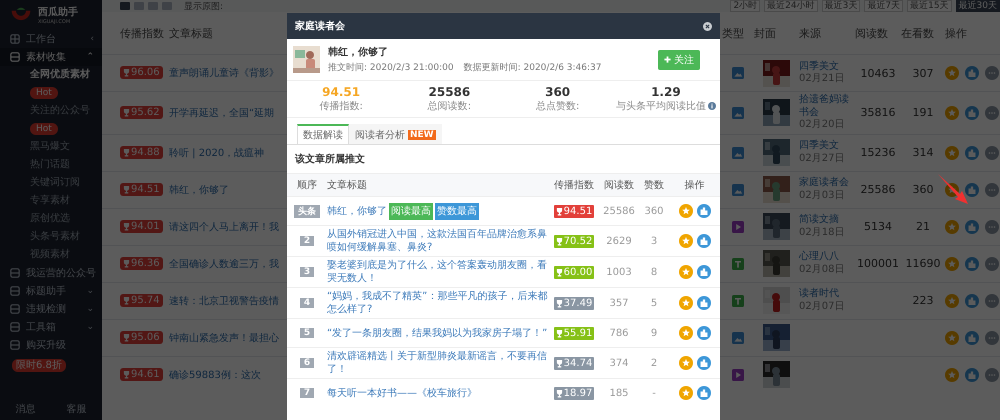 The height and width of the screenshot is (420, 1000). What do you see at coordinates (791, 6) in the screenshot?
I see `time-filter-button: 最近24小时` at bounding box center [791, 6].